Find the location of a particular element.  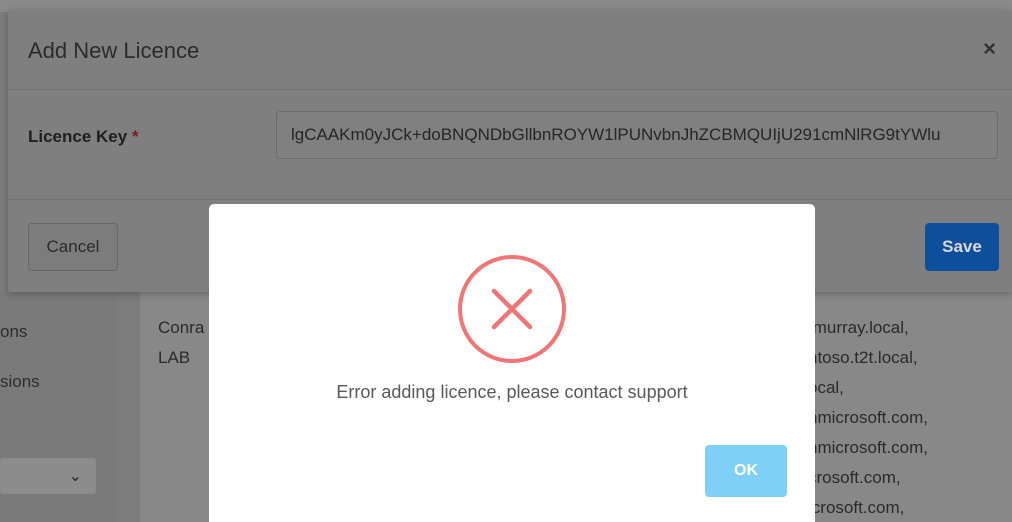

panel-text: LAB is located at coordinates (174, 357).